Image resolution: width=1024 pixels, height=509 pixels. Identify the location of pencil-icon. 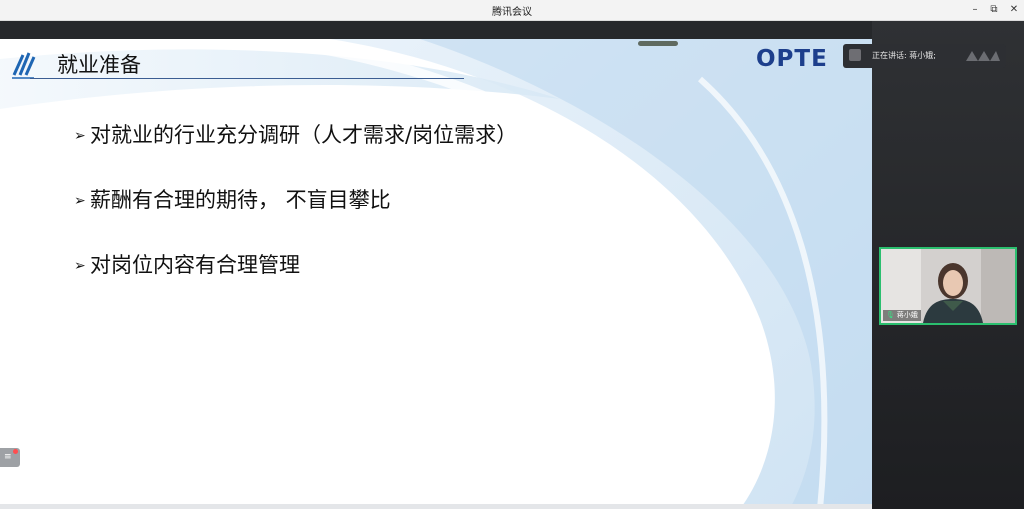
(24, 65).